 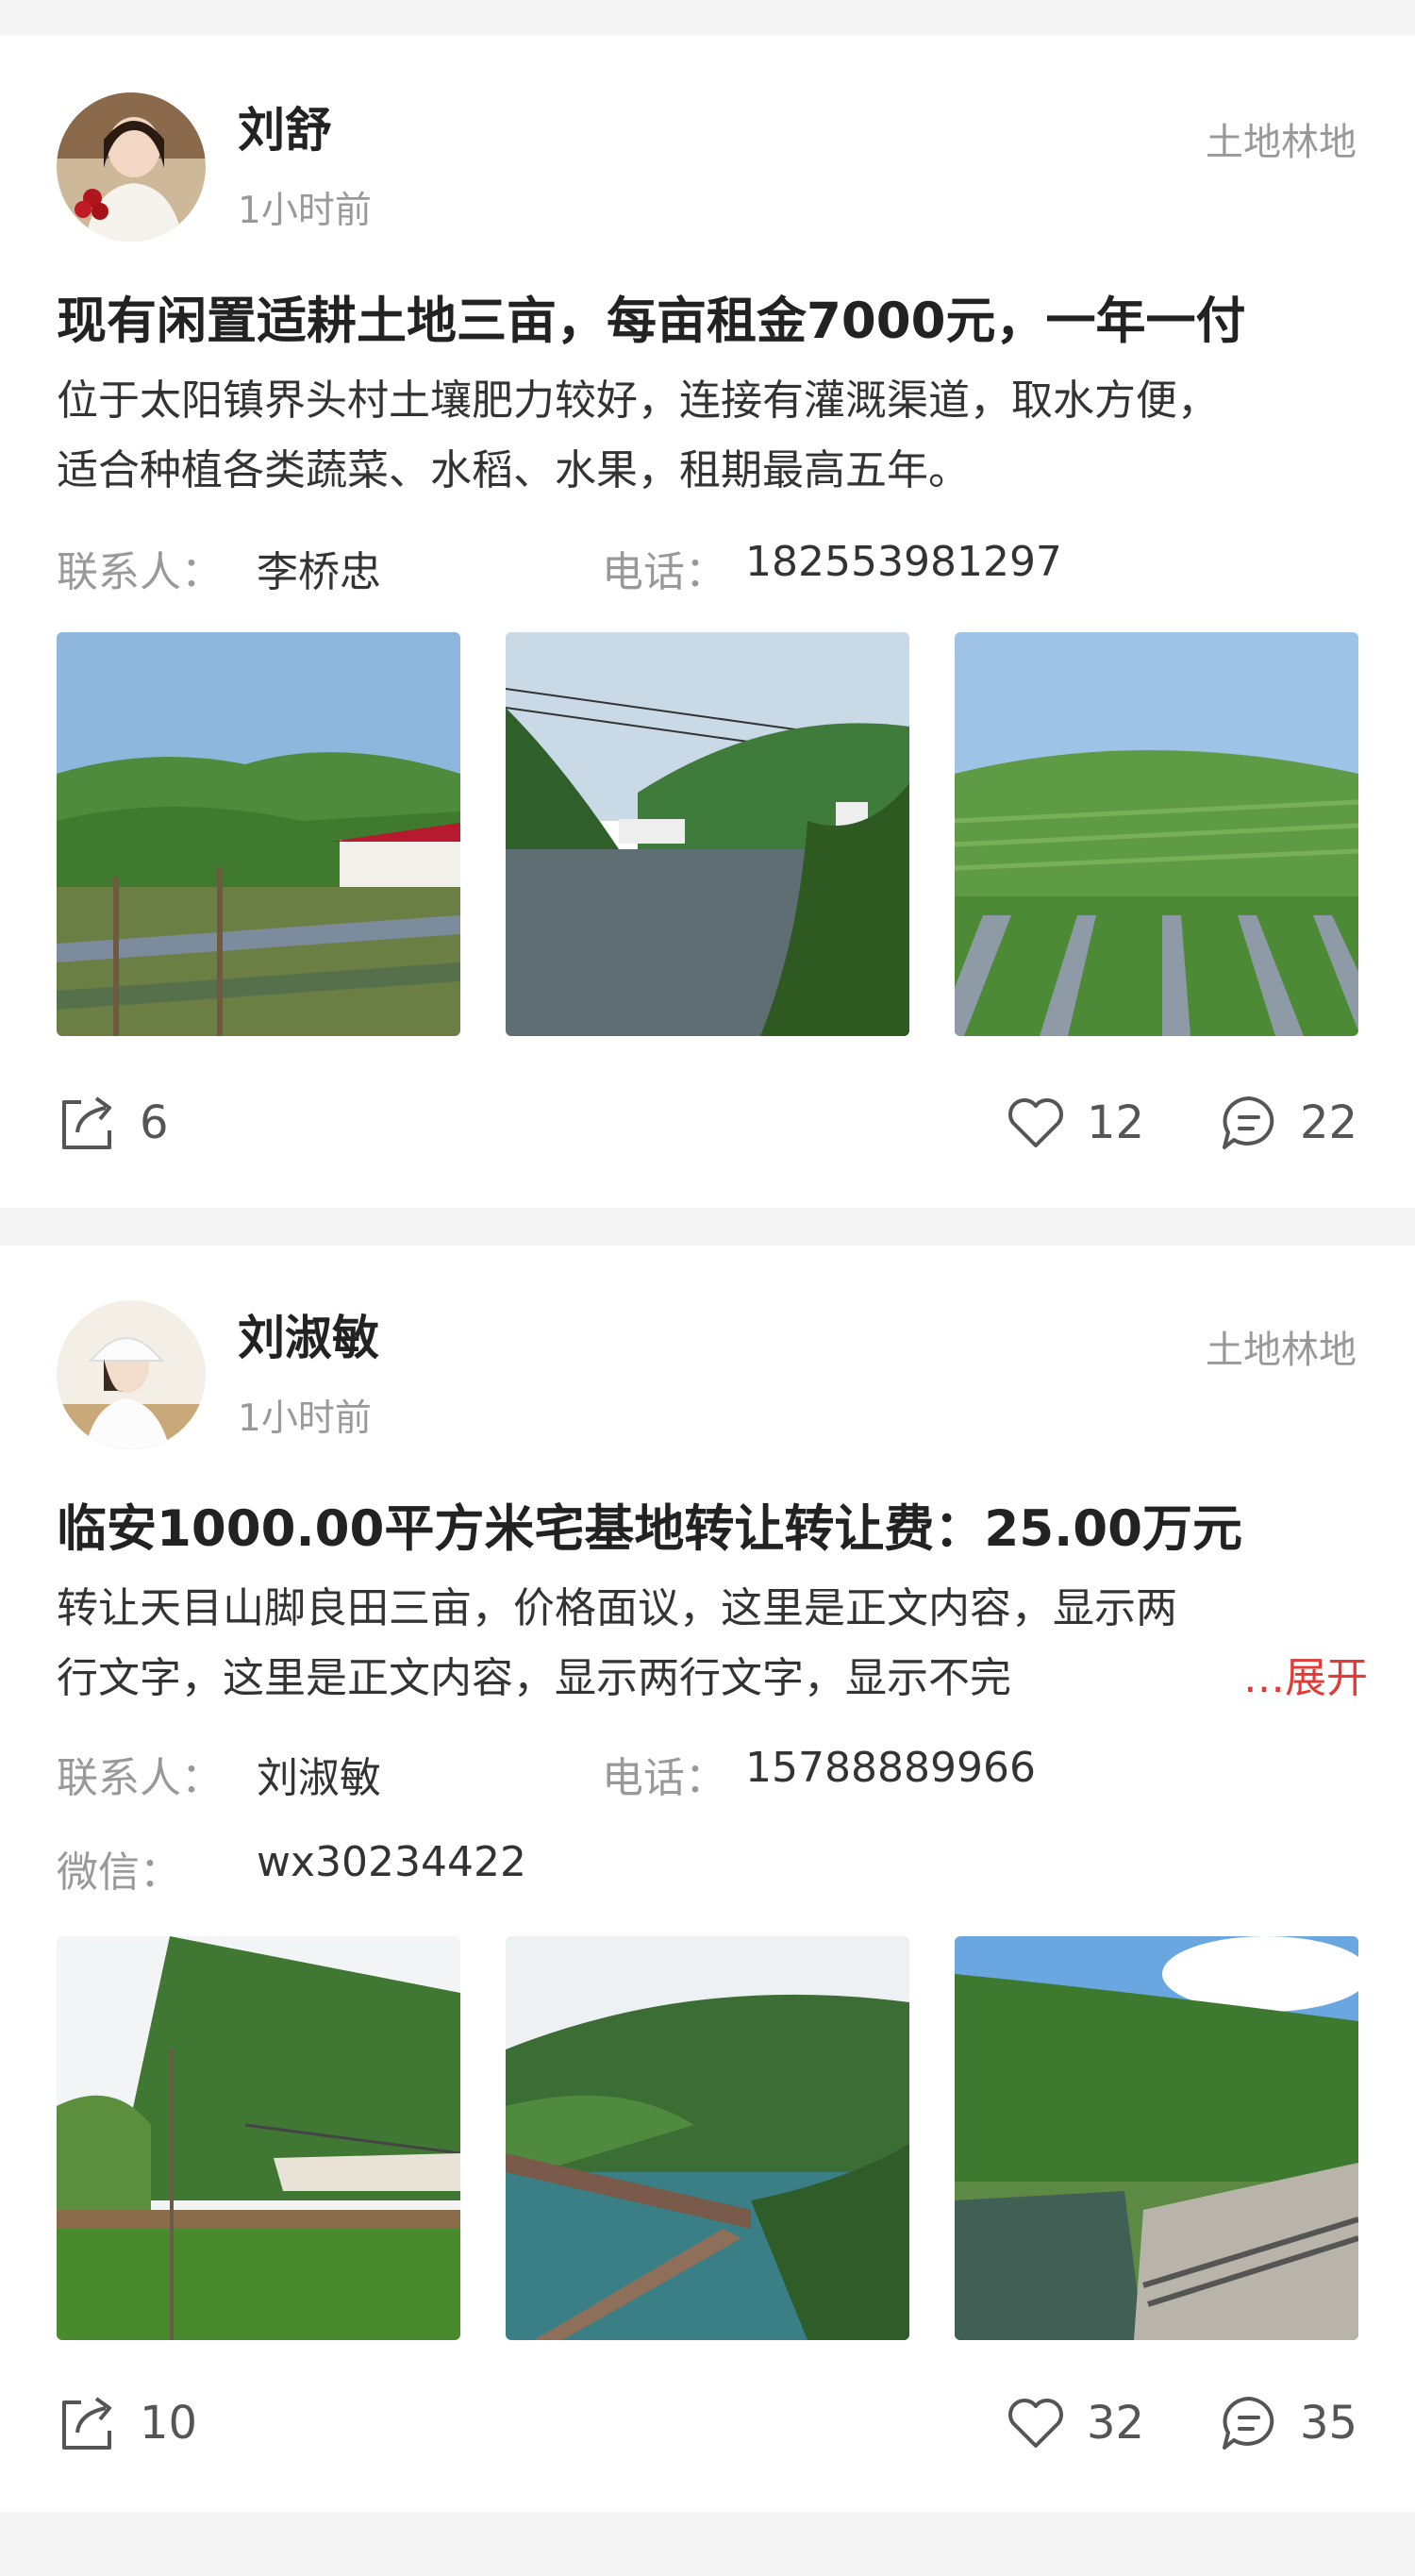 What do you see at coordinates (319, 1778) in the screenshot?
I see `contact-name: 刘淑敏` at bounding box center [319, 1778].